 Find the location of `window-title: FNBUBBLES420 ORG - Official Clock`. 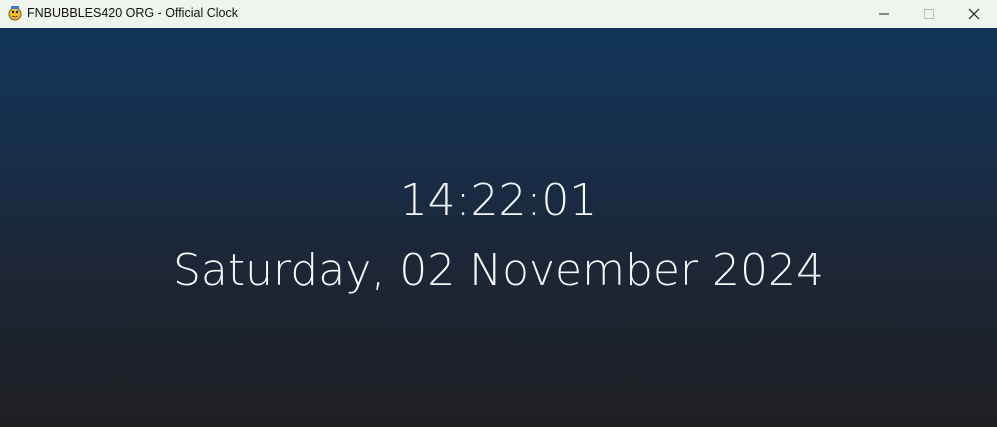

window-title: FNBUBBLES420 ORG - Official Clock is located at coordinates (132, 13).